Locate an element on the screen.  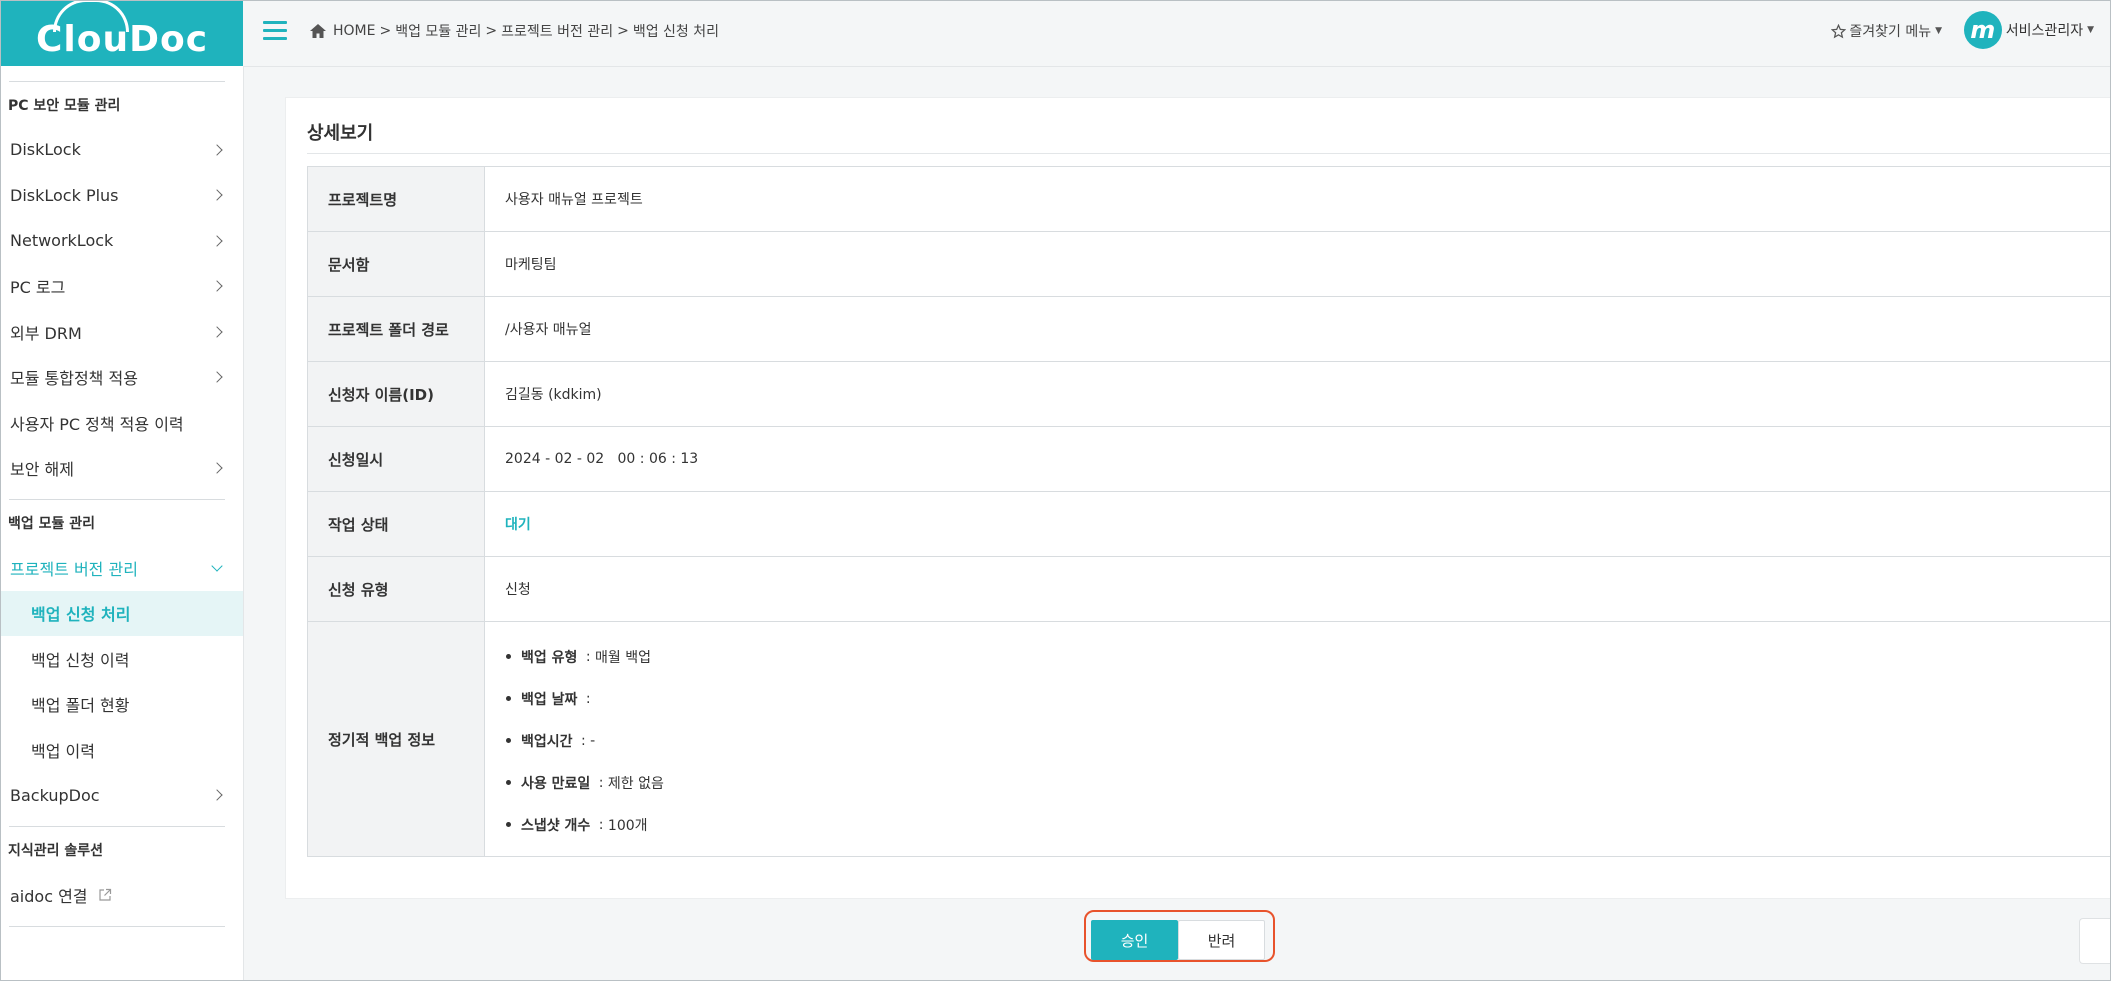
sidebar-item-label: DiskLock is located at coordinates (45, 150).